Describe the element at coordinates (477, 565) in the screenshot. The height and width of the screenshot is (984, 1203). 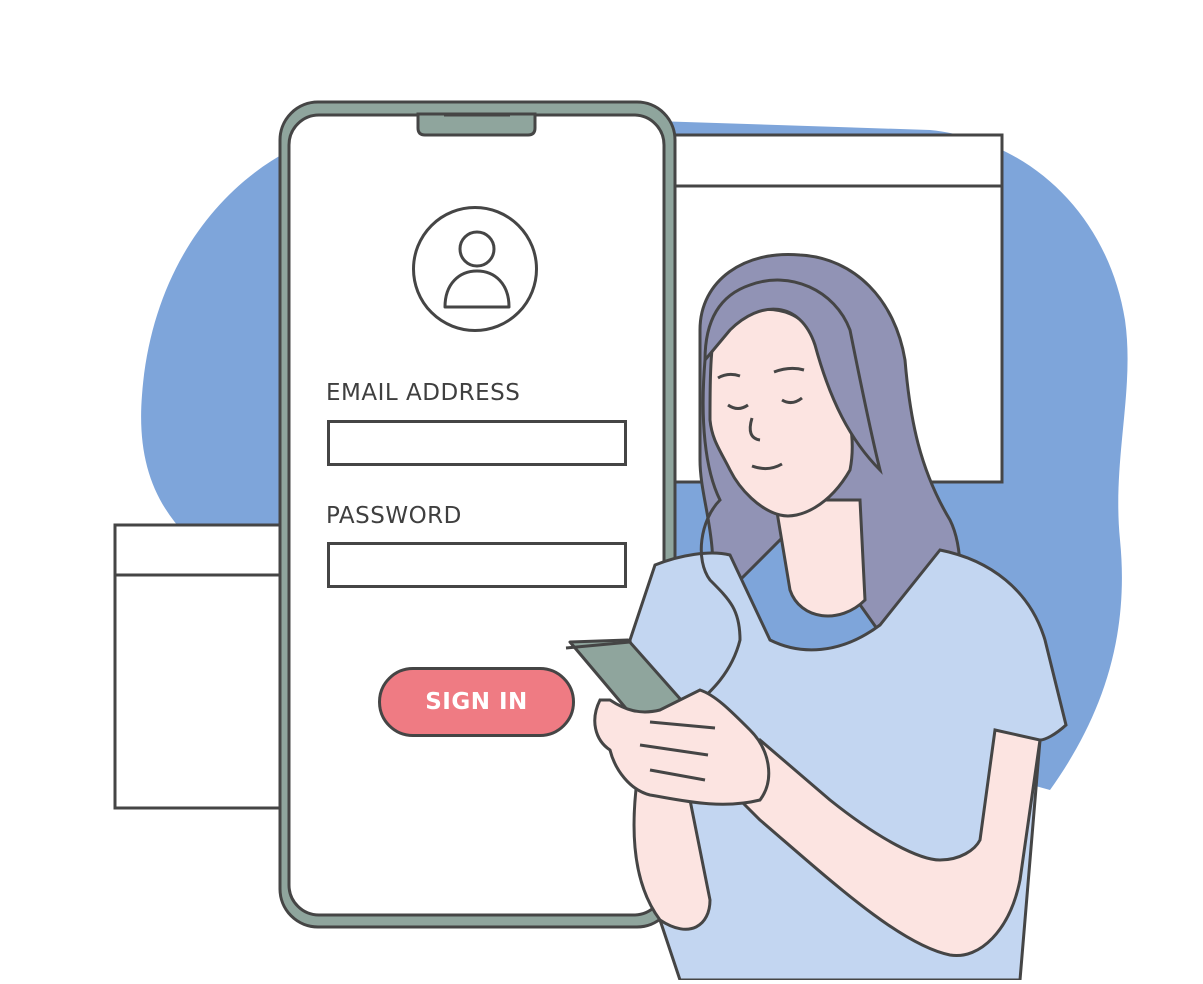
I see `password-field` at that location.